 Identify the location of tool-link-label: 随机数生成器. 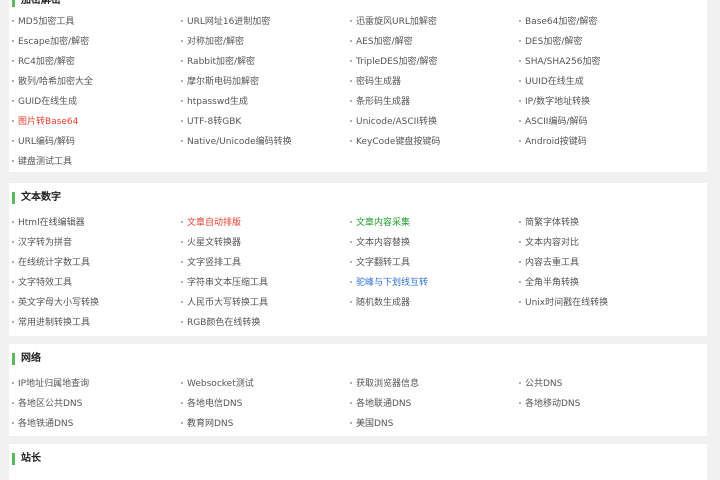
(383, 303).